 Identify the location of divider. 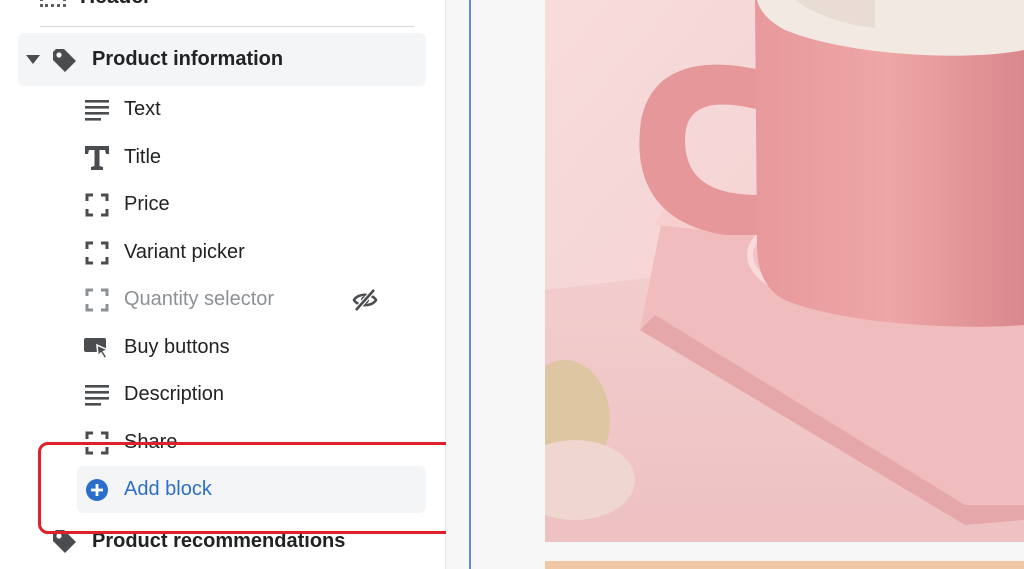
(227, 26).